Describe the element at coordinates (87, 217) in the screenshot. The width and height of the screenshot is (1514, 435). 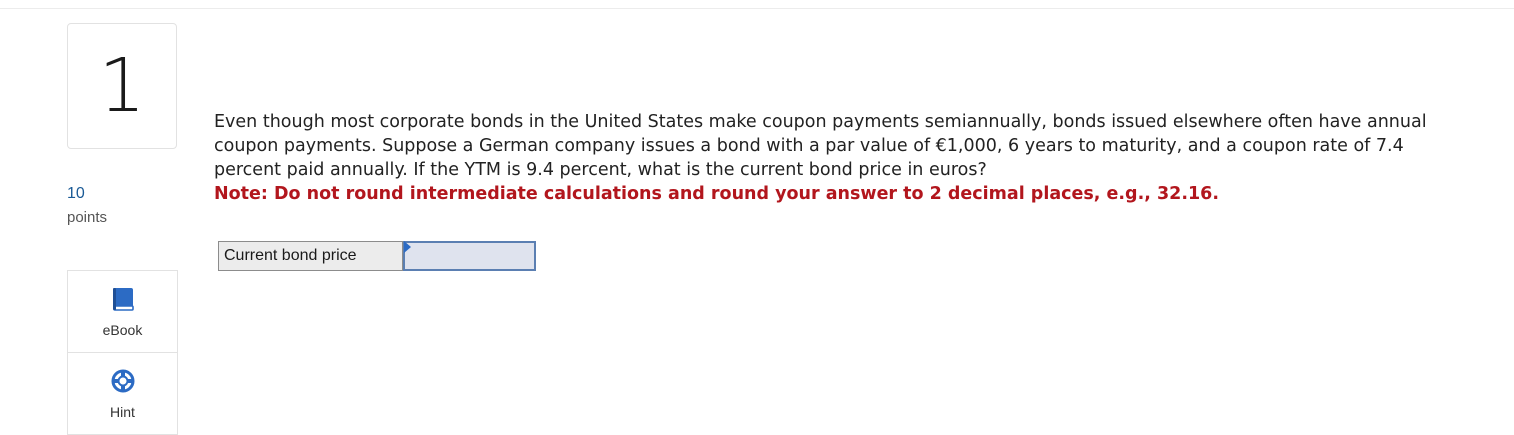
I see `points-label: points` at that location.